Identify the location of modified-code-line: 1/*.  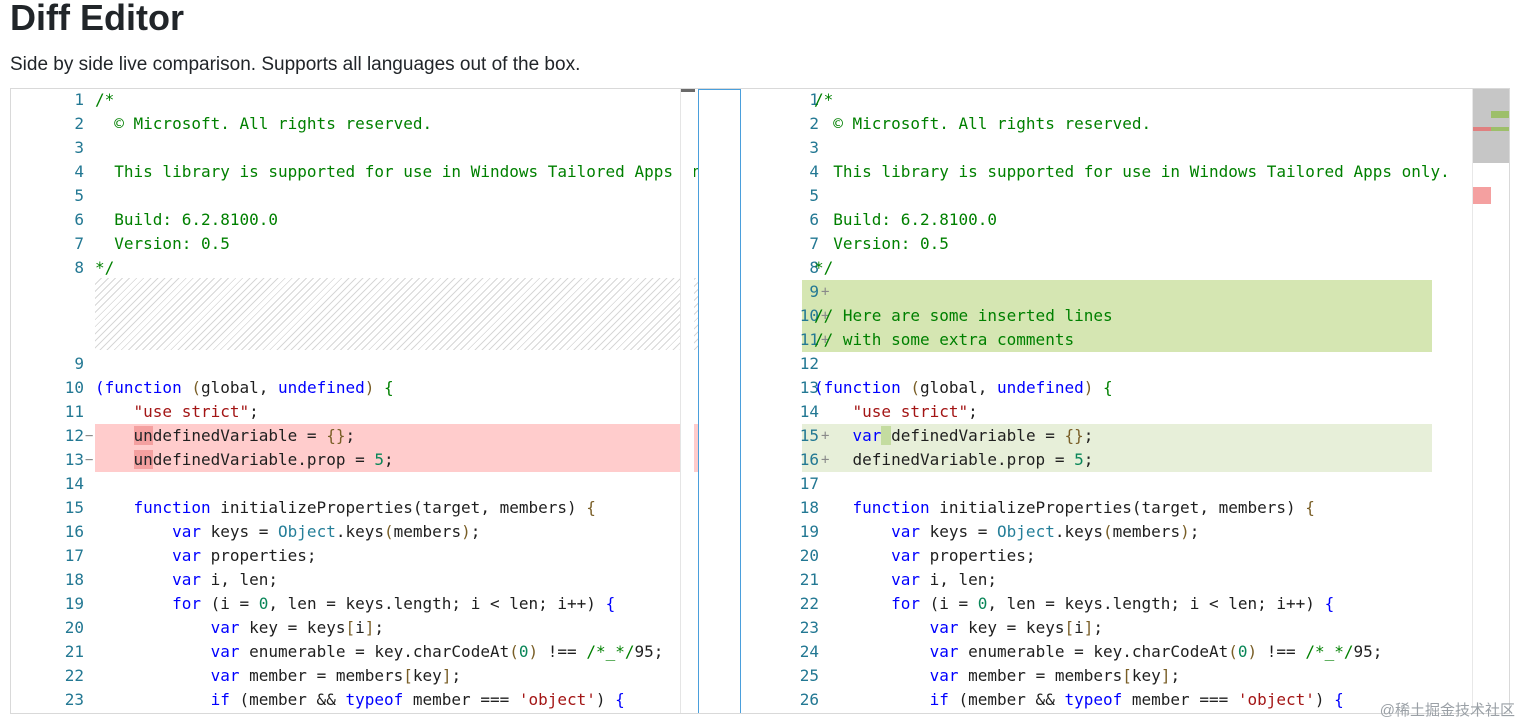
(1106, 100).